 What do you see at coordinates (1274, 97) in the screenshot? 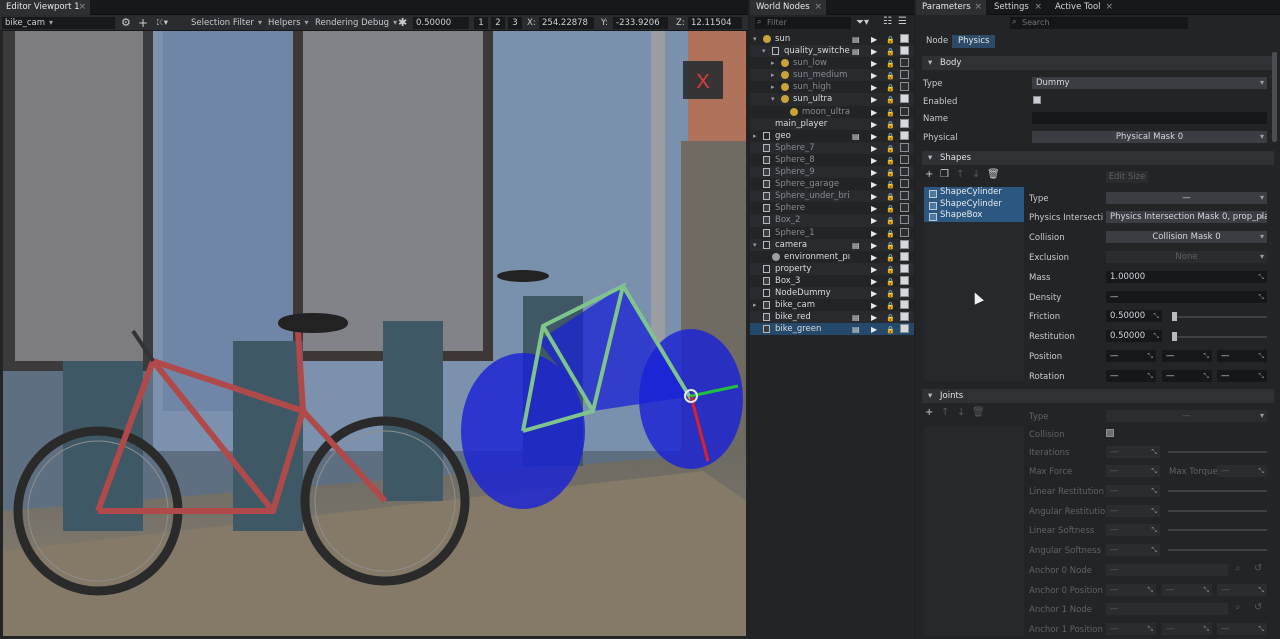
I see `parameters-scrollbar` at bounding box center [1274, 97].